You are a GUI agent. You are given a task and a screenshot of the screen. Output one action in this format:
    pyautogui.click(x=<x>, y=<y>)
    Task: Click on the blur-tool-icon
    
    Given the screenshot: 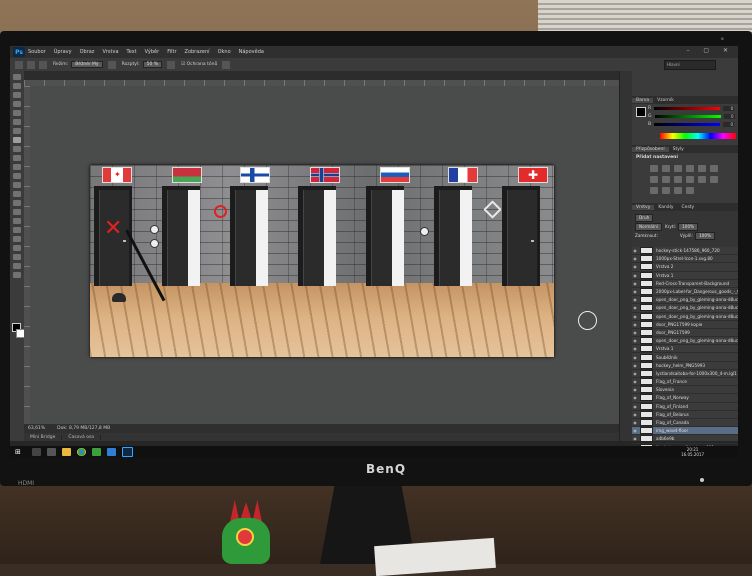 What is the action you would take?
    pyautogui.click(x=17, y=185)
    